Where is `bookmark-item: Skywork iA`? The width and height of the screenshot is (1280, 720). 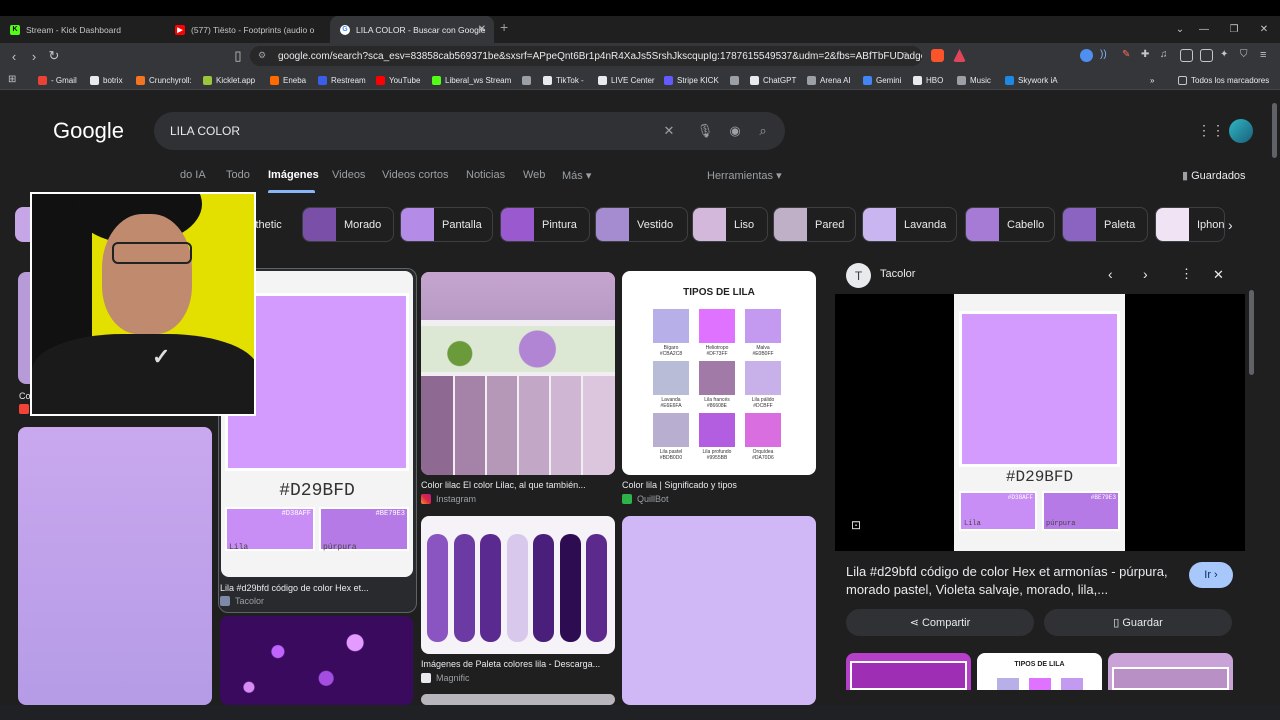
bookmark-item: Skywork iA is located at coordinates (1031, 80).